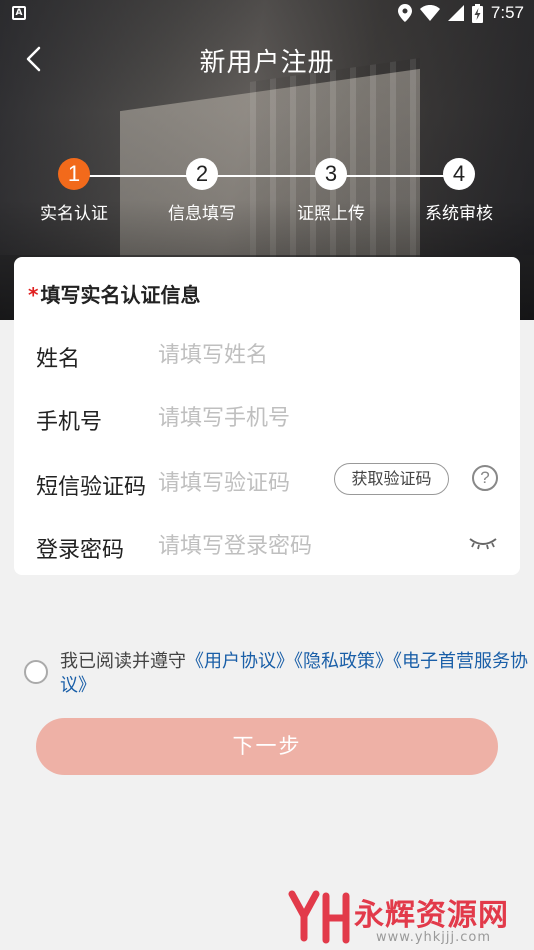 The height and width of the screenshot is (950, 534). Describe the element at coordinates (477, 13) in the screenshot. I see `battery-charging-icon` at that location.